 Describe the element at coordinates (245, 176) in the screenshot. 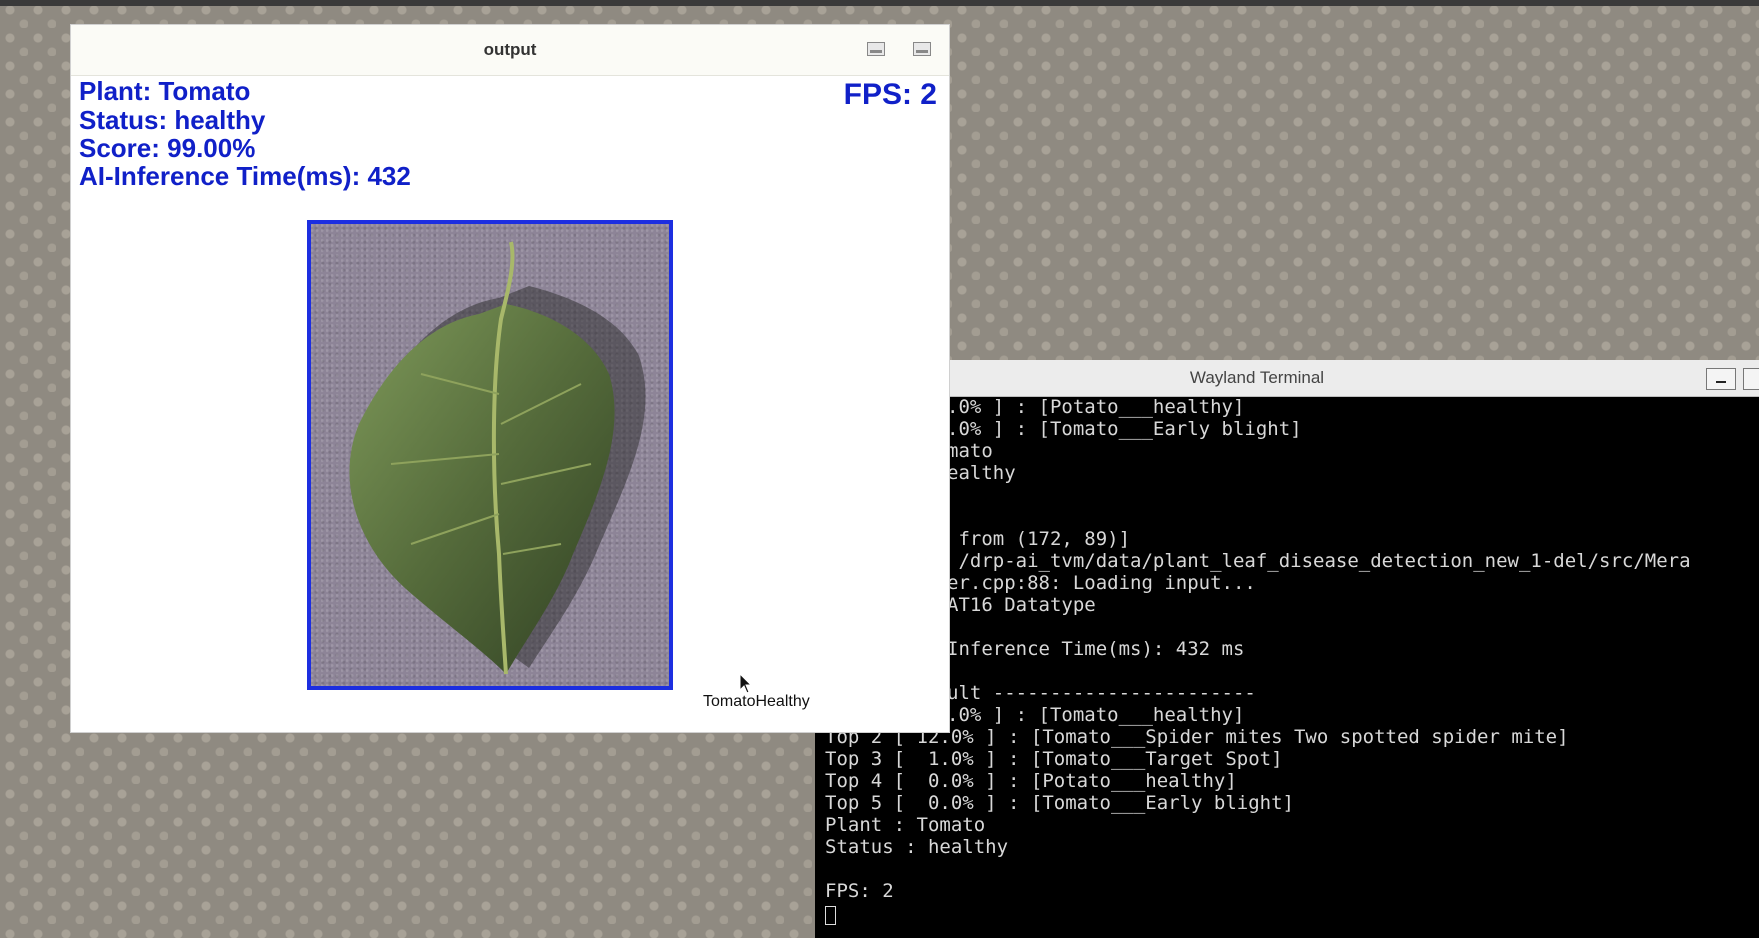

I see `inference-time-label: AI-Inference Time(ms): 432` at that location.